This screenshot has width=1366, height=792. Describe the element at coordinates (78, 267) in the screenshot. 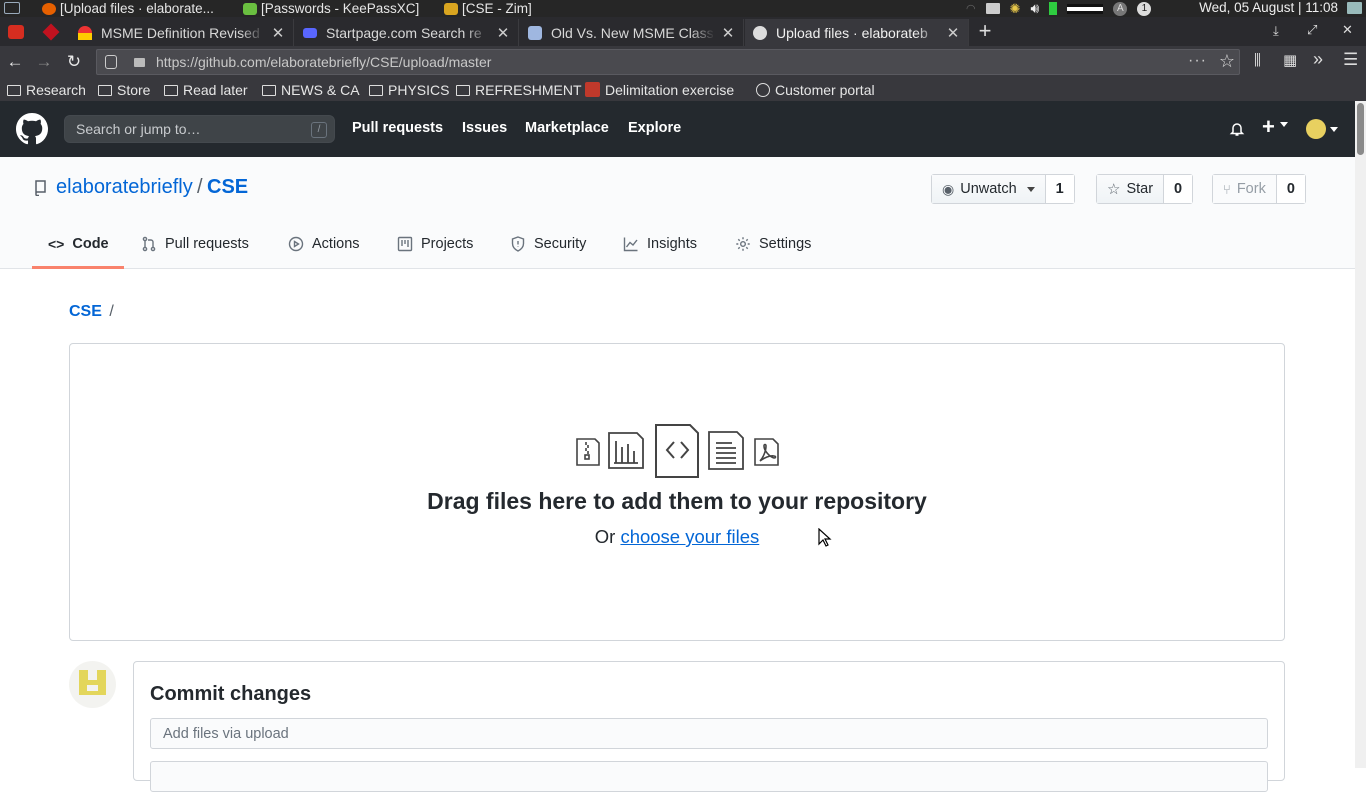

I see `active-tab-underline` at that location.